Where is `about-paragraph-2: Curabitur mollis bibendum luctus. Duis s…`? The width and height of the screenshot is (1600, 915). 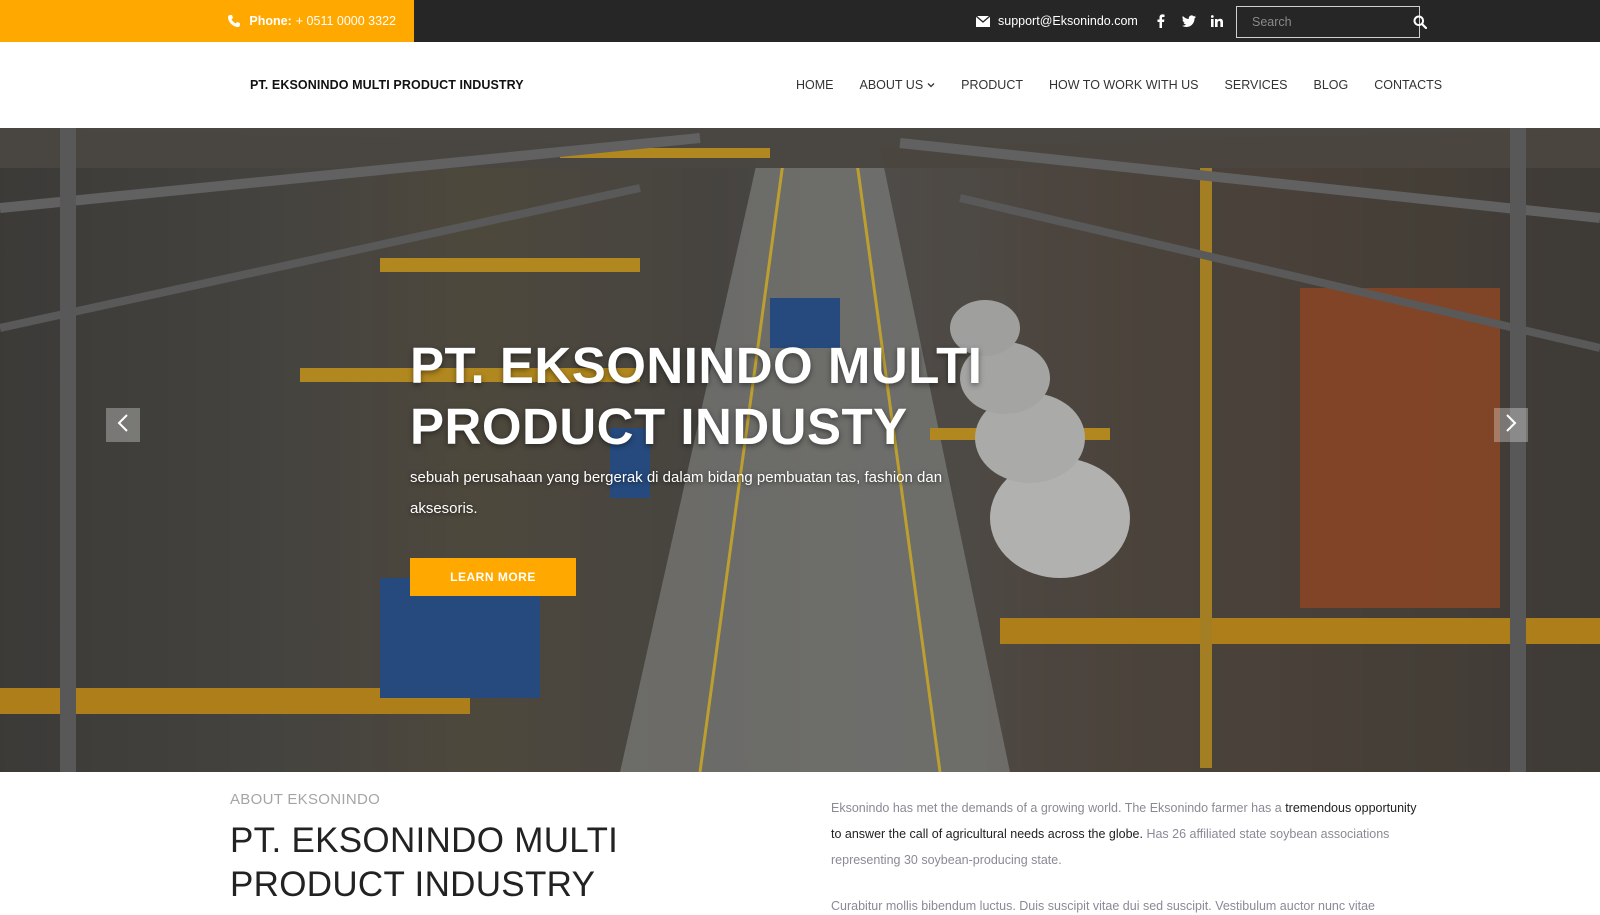 about-paragraph-2: Curabitur mollis bibendum luctus. Duis s… is located at coordinates (1103, 906).